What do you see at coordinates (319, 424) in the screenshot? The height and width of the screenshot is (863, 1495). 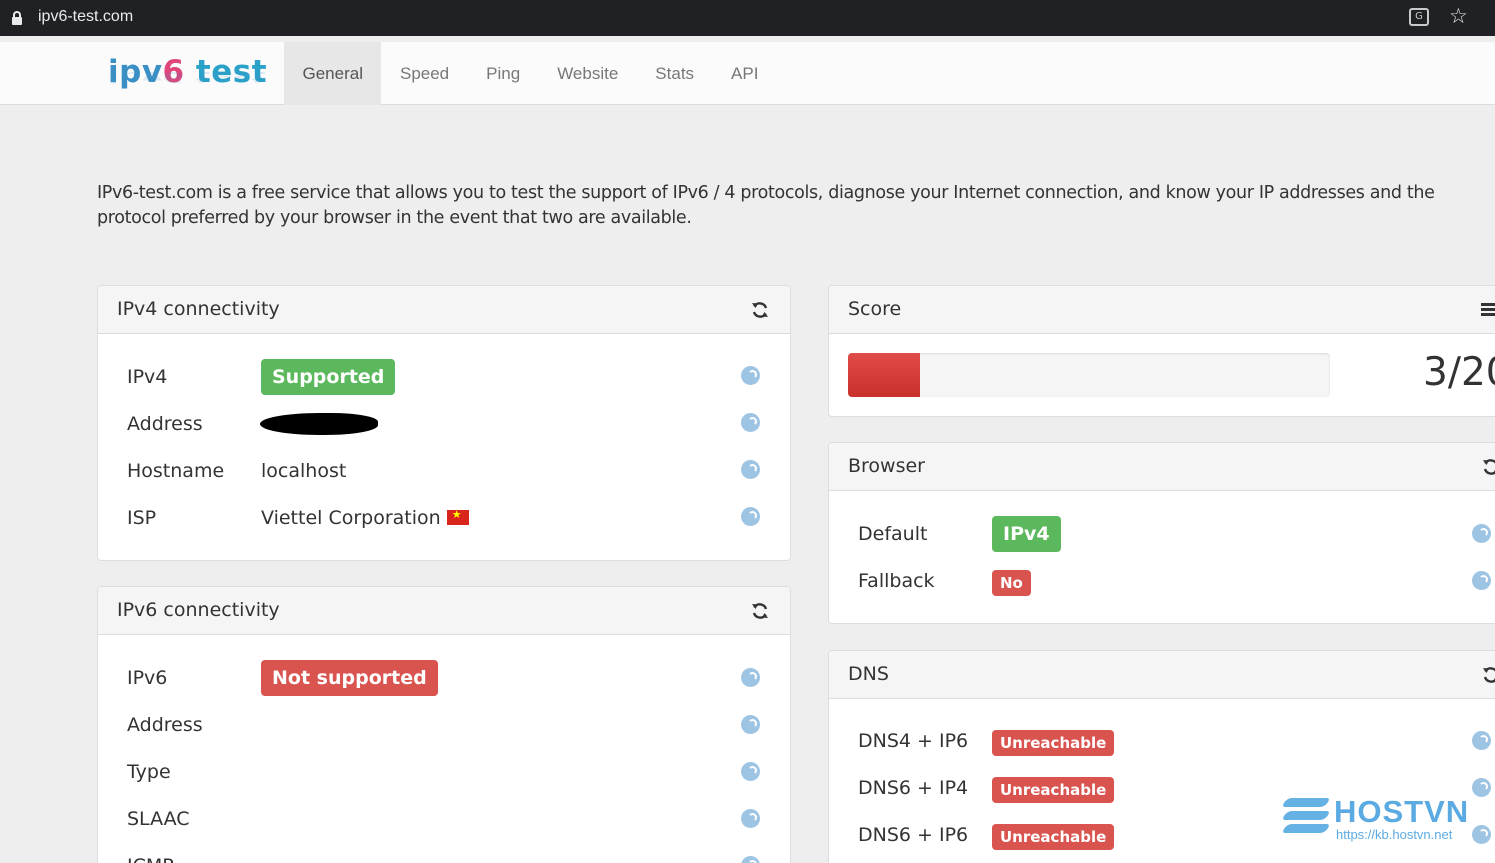 I see `redacted-address` at bounding box center [319, 424].